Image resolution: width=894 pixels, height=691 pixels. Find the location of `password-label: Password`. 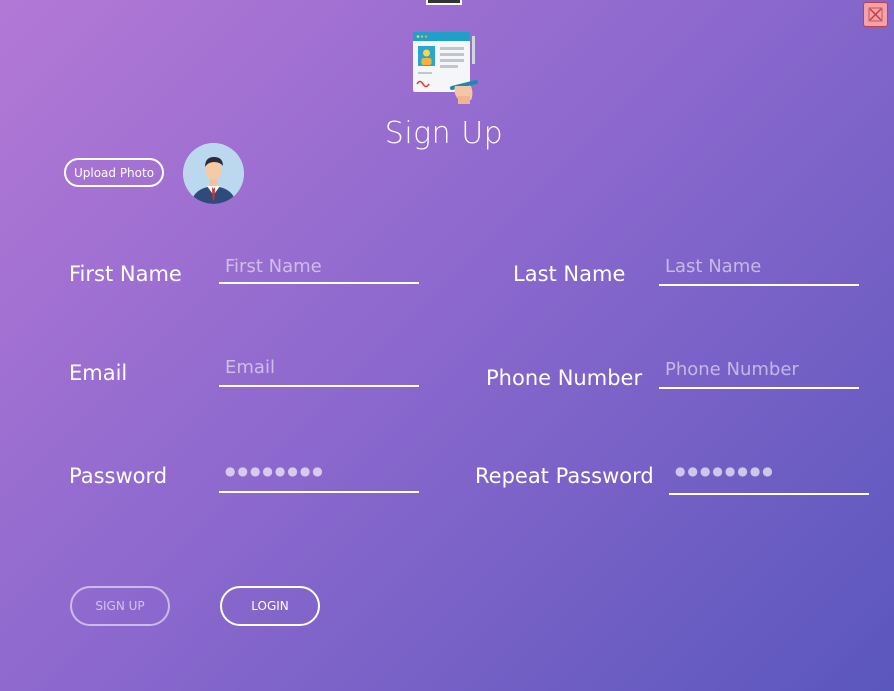

password-label: Password is located at coordinates (118, 476).